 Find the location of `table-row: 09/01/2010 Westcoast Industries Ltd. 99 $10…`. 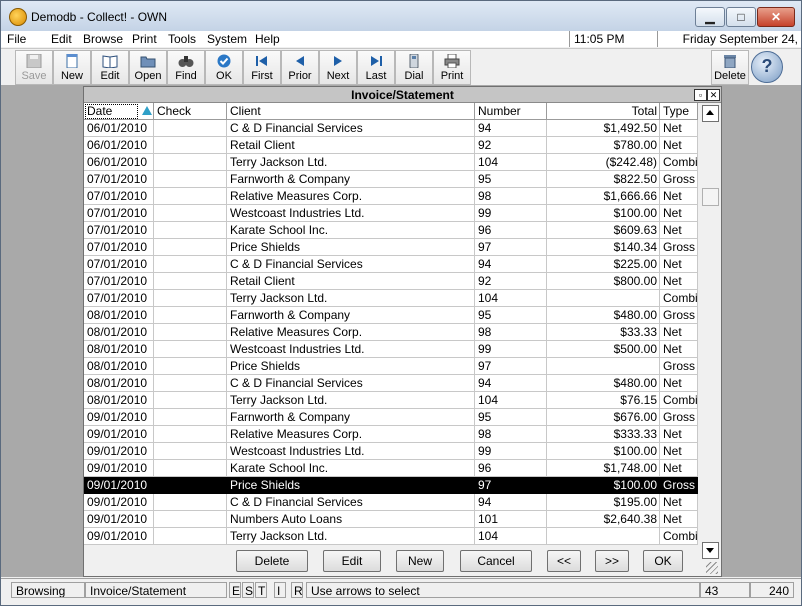

table-row: 09/01/2010 Westcoast Industries Ltd. 99 $10… is located at coordinates (391, 451).